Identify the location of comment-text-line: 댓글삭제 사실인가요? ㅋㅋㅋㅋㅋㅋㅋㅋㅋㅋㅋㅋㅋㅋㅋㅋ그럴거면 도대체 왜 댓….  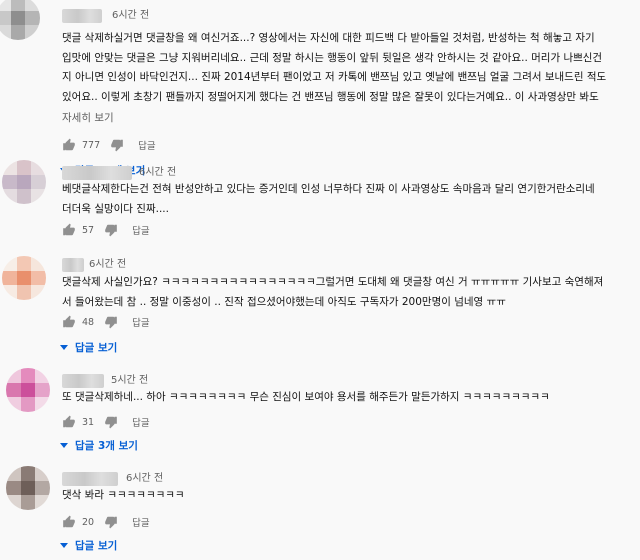
(333, 282).